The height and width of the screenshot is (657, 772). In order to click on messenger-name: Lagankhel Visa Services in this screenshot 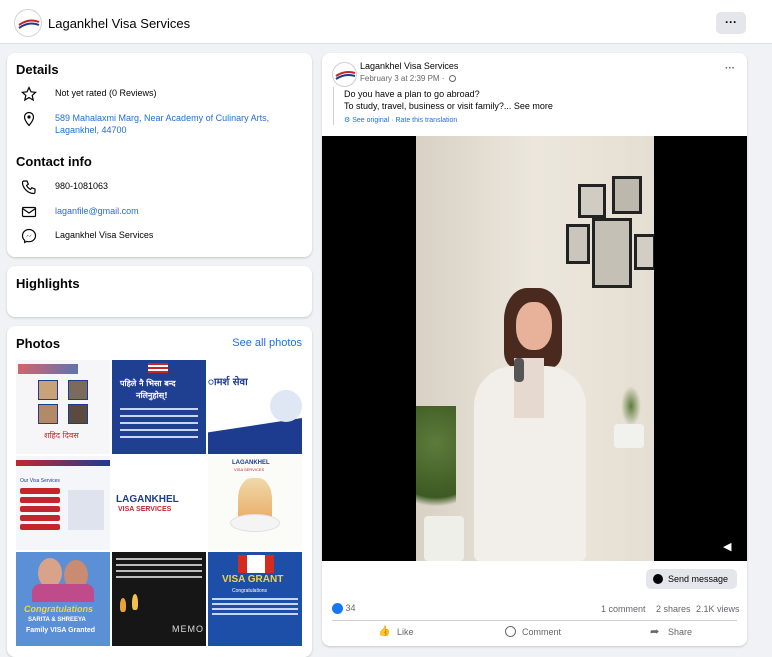, I will do `click(104, 235)`.